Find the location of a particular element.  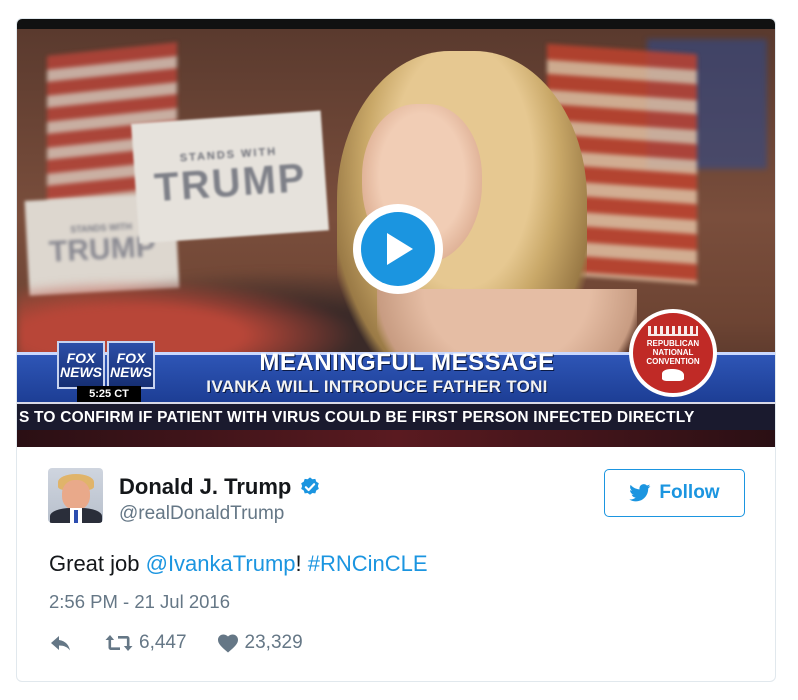

chyron-subheadline: IVANKA WILL INTRODUCE FATHER TONI is located at coordinates (377, 386).